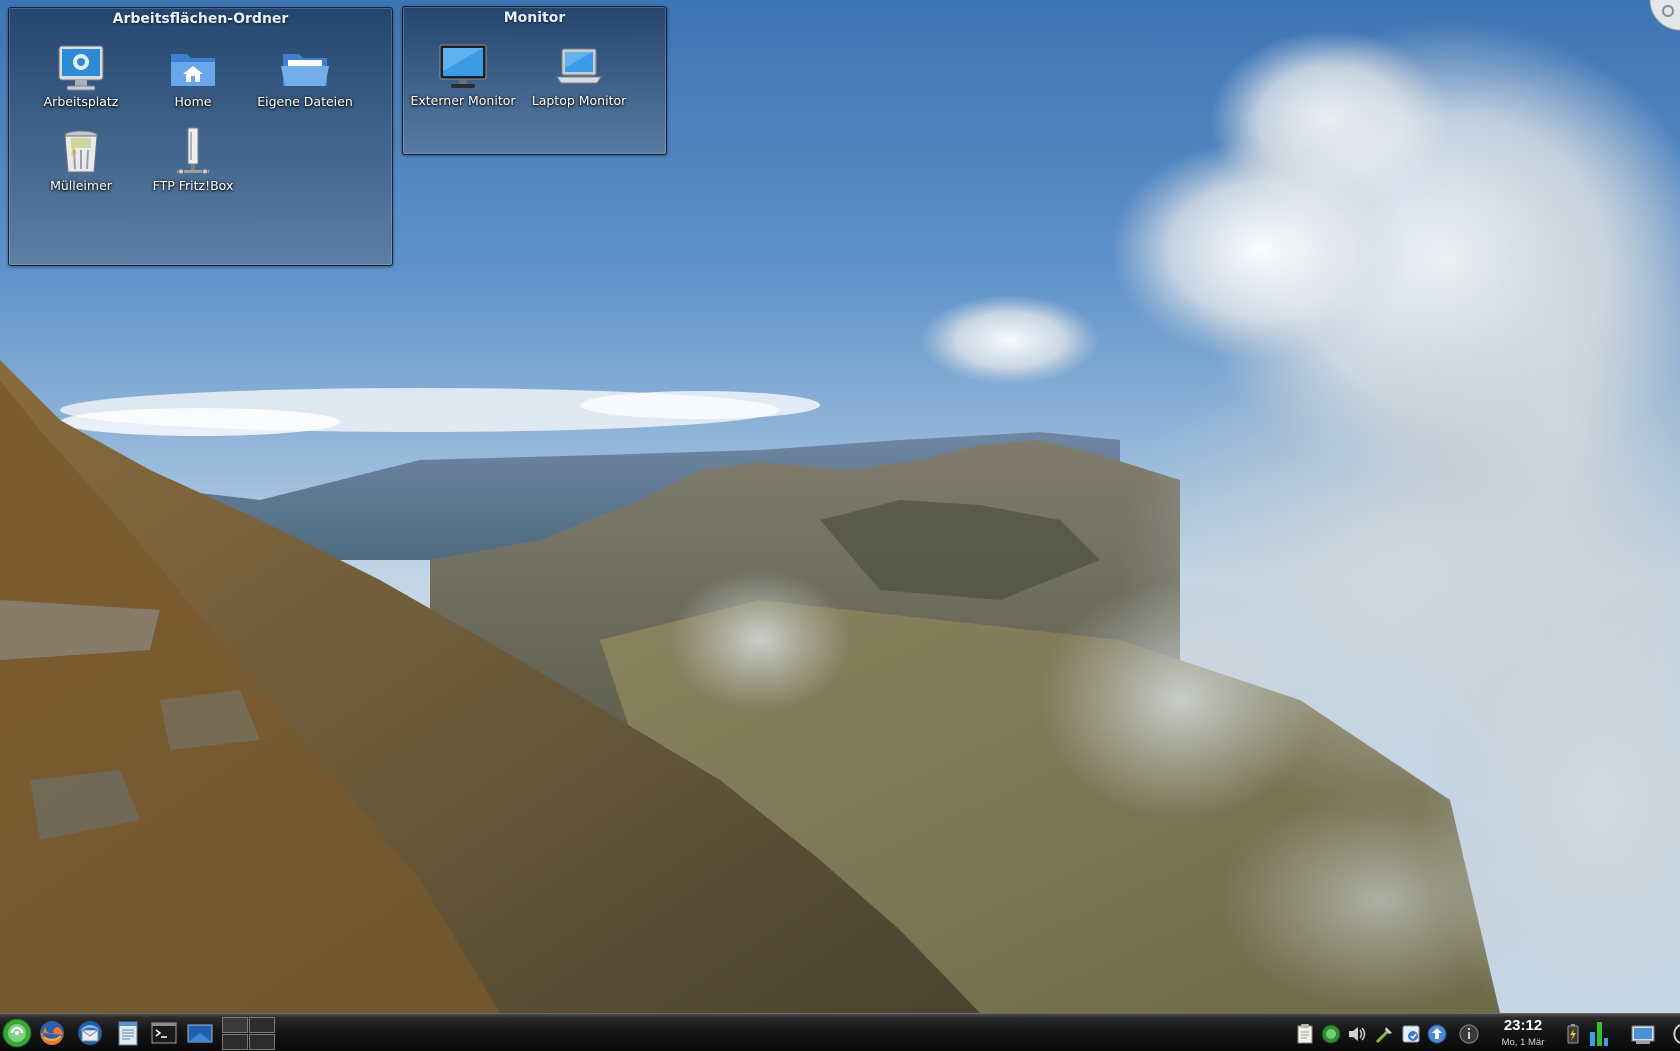  I want to click on monitor-icon, so click(463, 66).